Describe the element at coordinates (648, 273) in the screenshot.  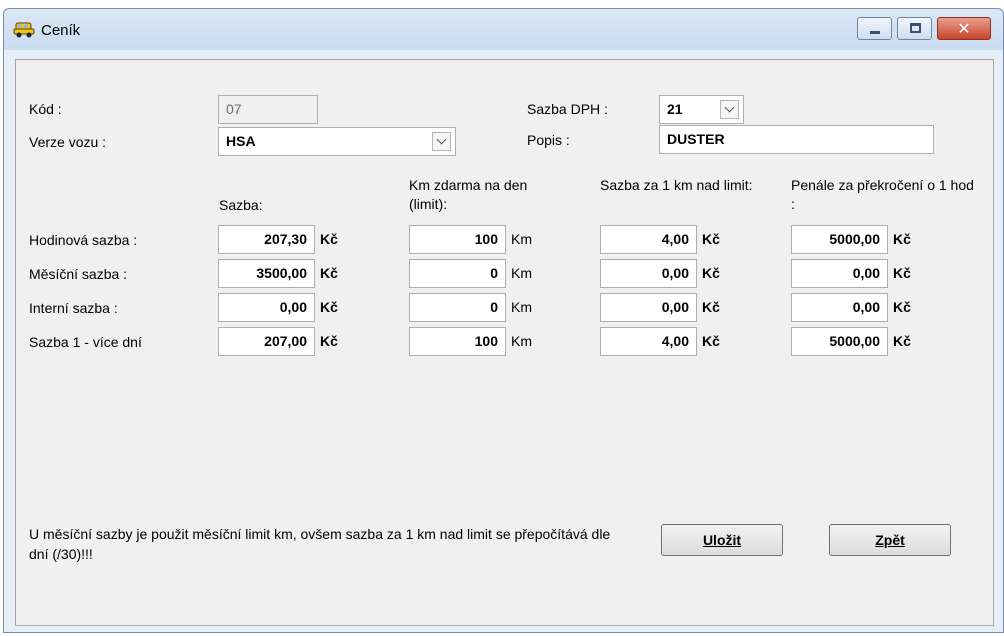
I see `mesicni-sazba-km-input: 0,00` at that location.